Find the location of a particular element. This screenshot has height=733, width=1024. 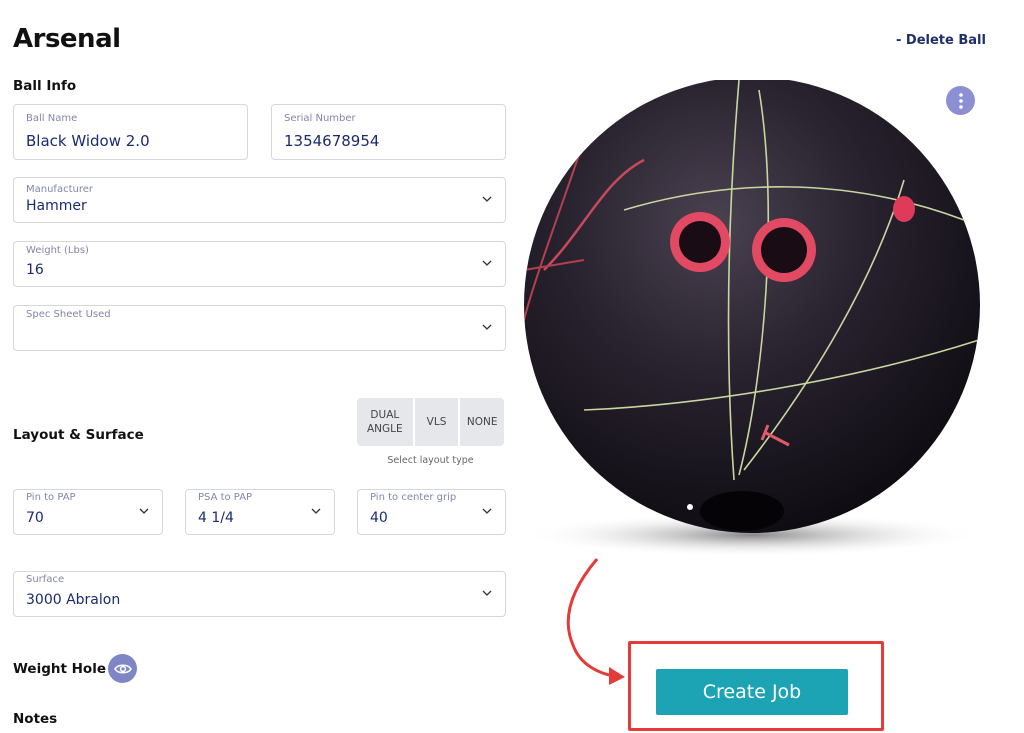

pin-to-pap-select: Pin to PAP 70 is located at coordinates (88, 512).